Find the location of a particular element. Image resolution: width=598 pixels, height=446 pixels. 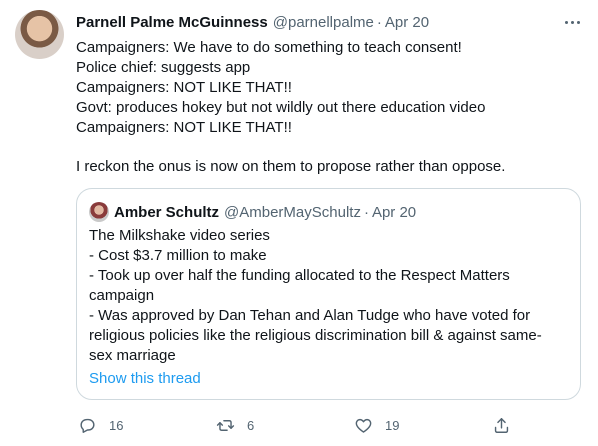

quoted-text-line: sex marriage is located at coordinates (132, 355).